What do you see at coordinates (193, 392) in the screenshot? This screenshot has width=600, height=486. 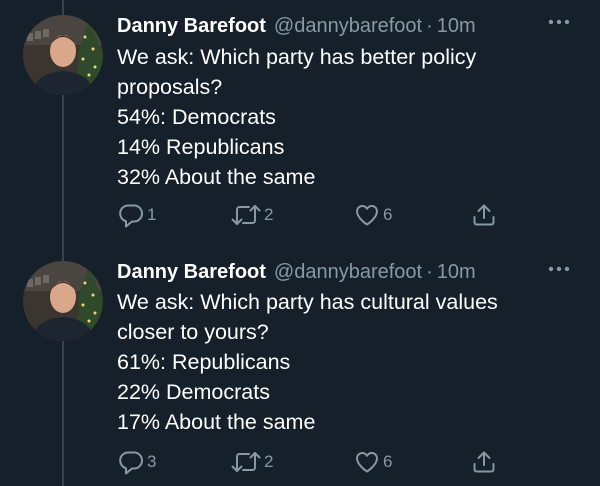 I see `tweet-line: 22% Democrats` at bounding box center [193, 392].